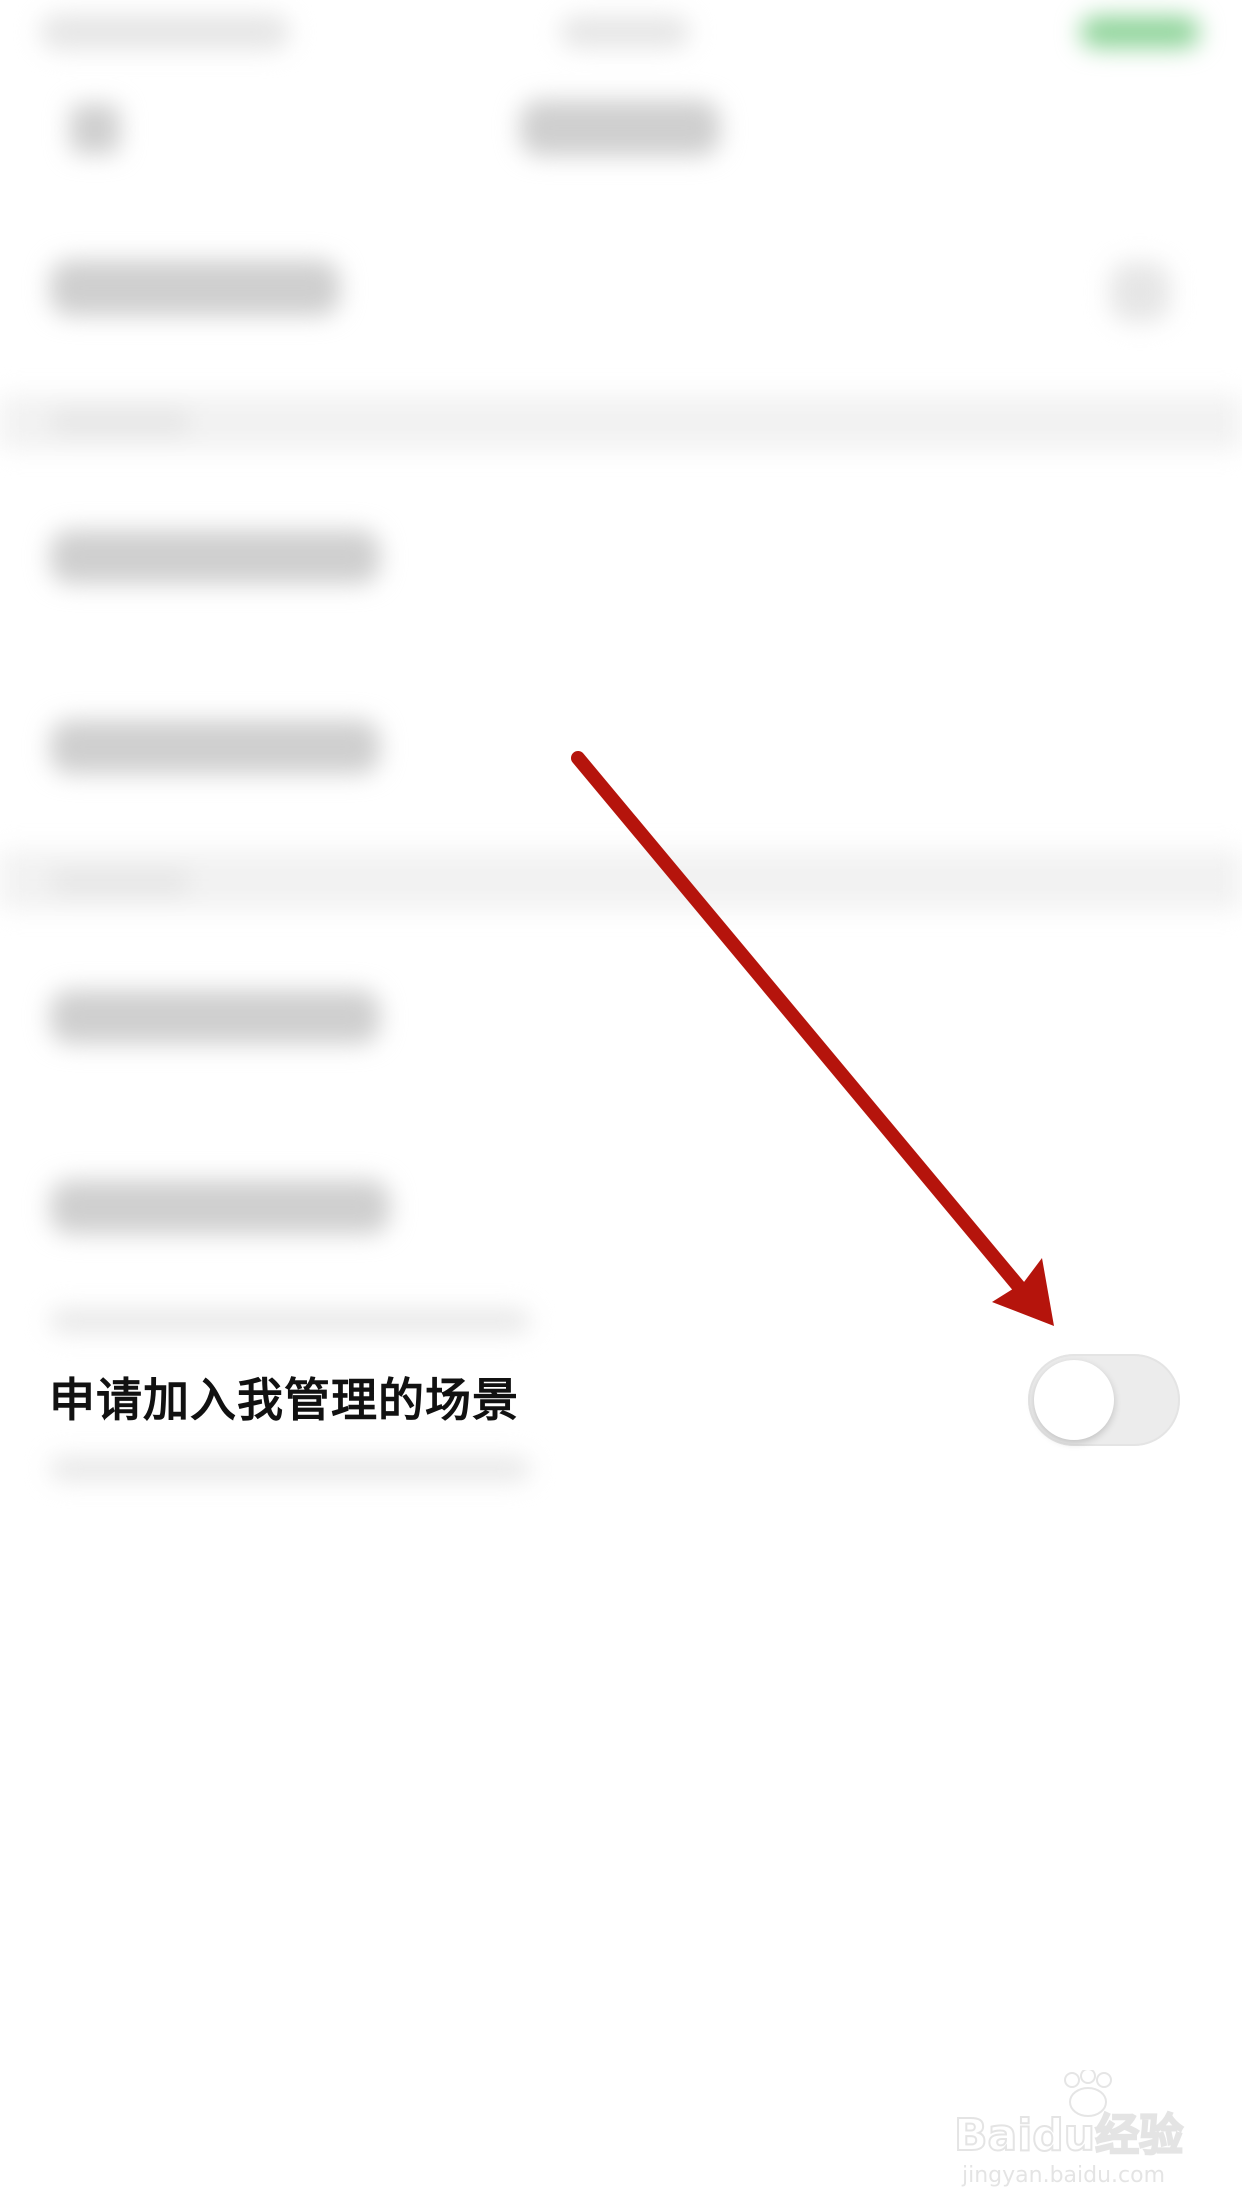  What do you see at coordinates (620, 128) in the screenshot?
I see `nav-title` at bounding box center [620, 128].